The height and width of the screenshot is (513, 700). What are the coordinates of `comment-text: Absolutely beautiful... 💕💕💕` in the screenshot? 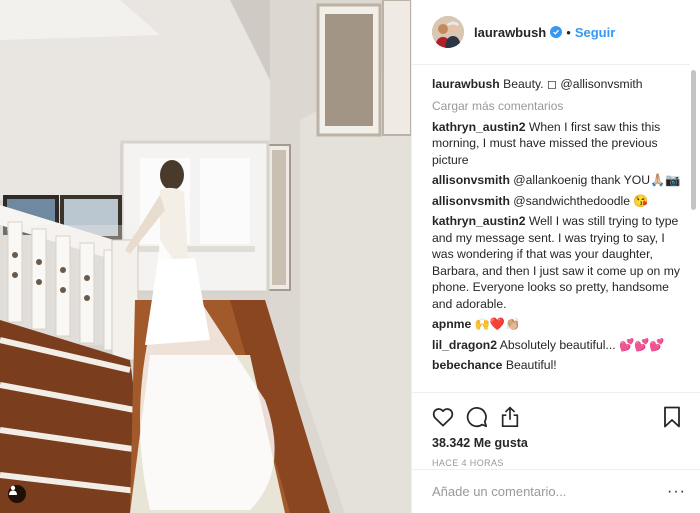 It's located at (582, 344).